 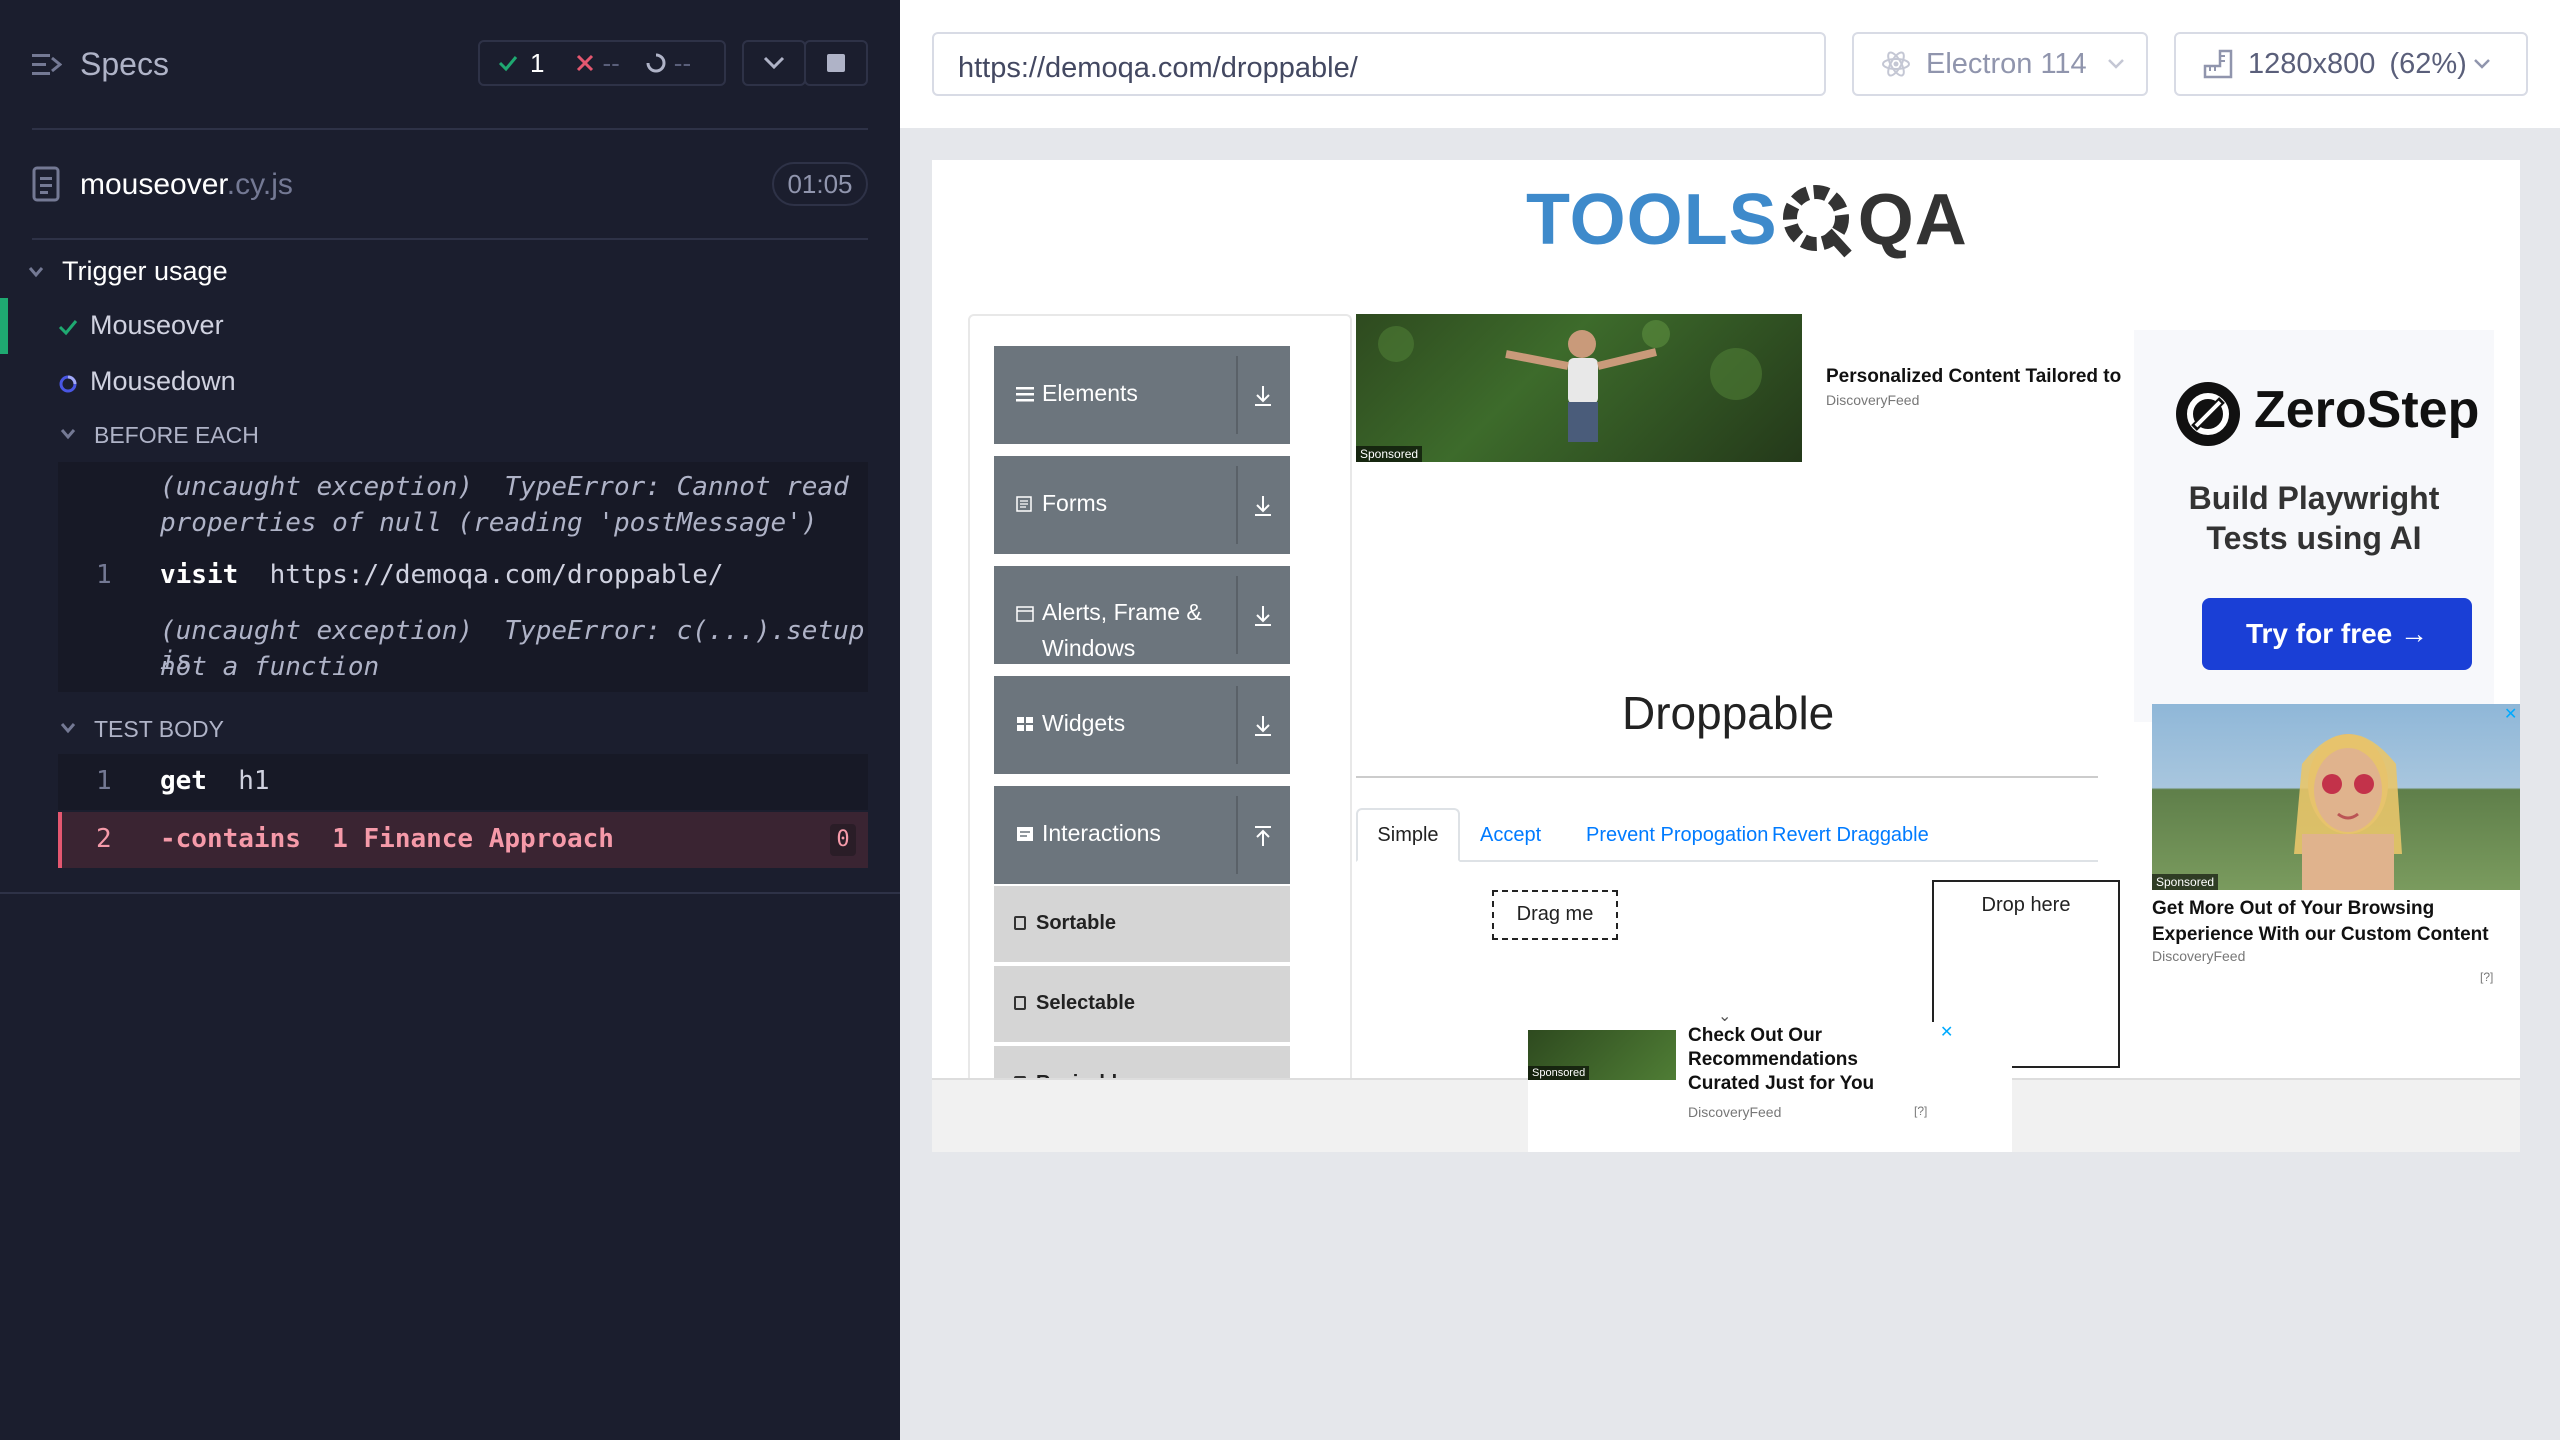 What do you see at coordinates (46, 184) in the screenshot?
I see `document-icon` at bounding box center [46, 184].